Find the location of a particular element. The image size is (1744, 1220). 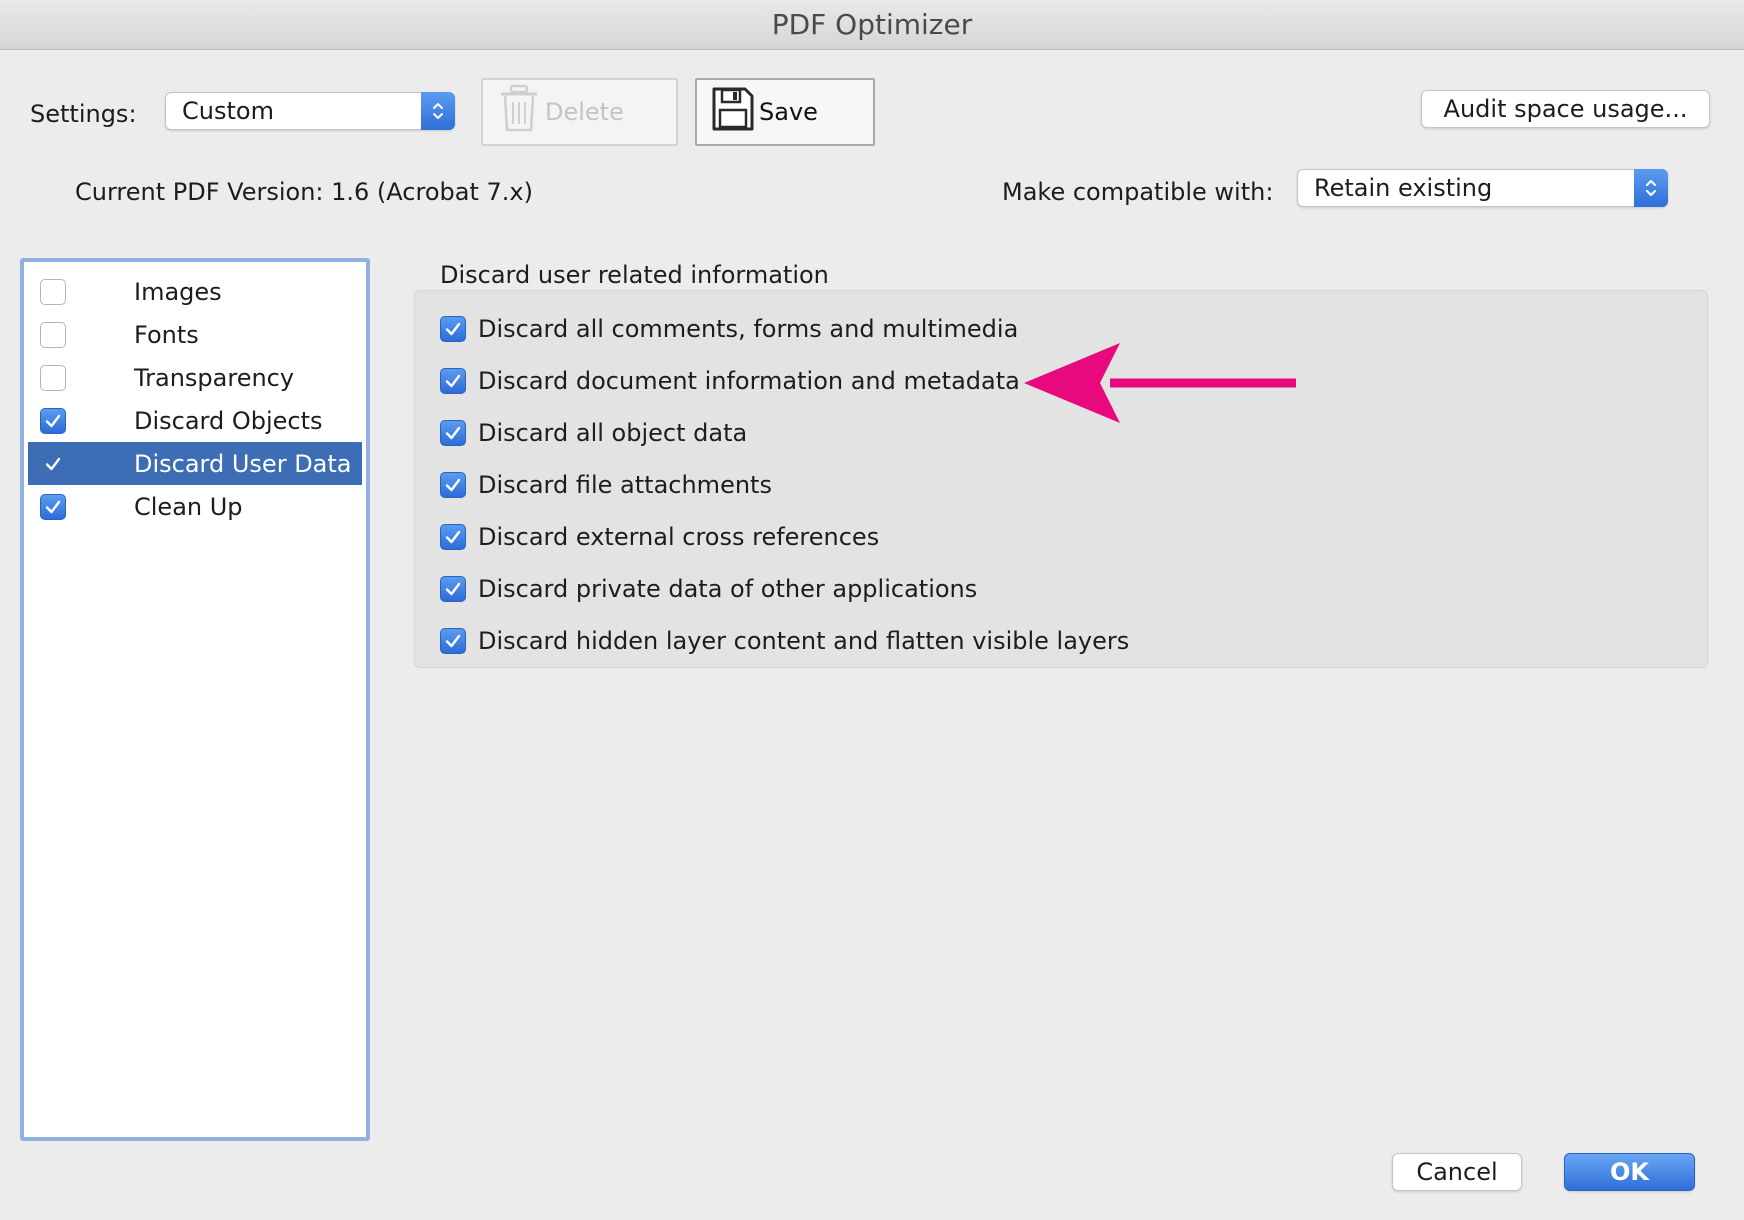

delete-button: Delete is located at coordinates (579, 112).